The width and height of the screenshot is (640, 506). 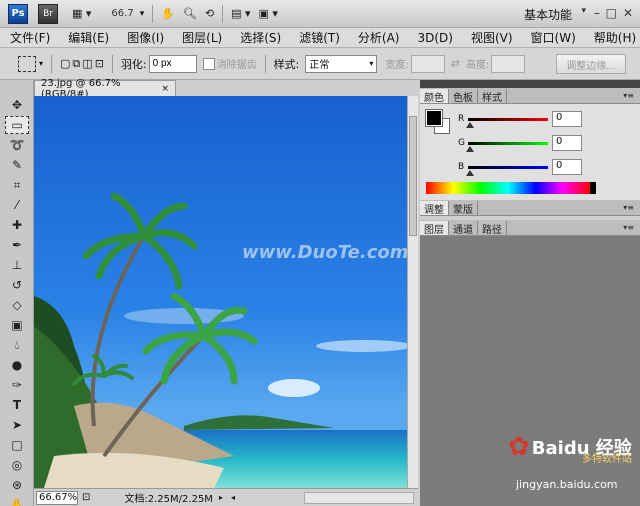 What do you see at coordinates (379, 37) in the screenshot?
I see `menu-analysis: 分析(A)` at bounding box center [379, 37].